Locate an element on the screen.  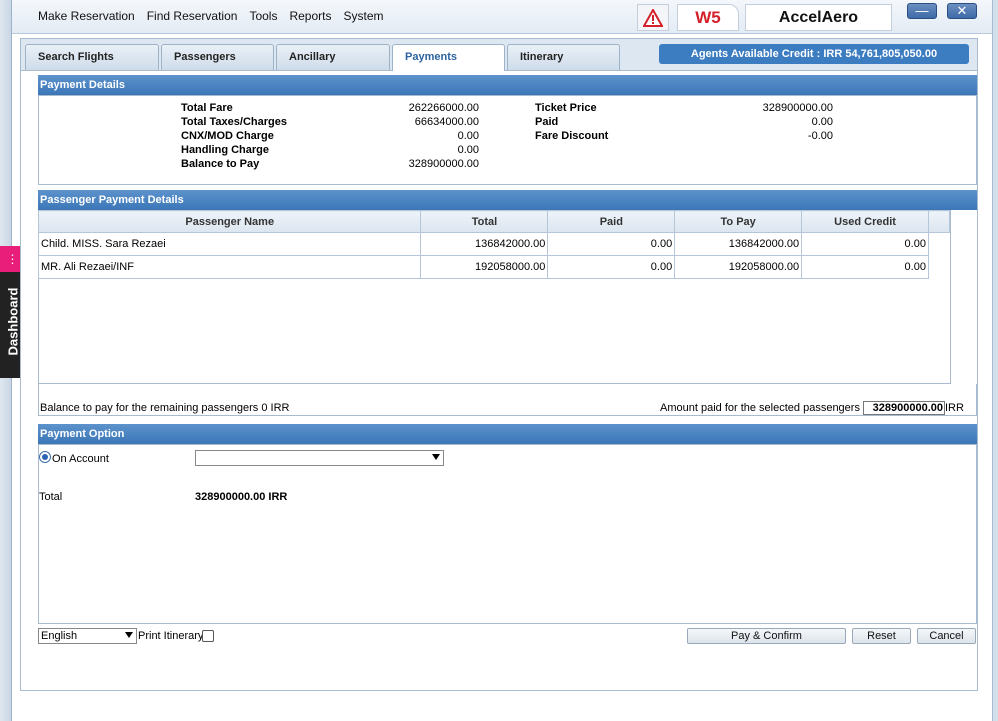
airline-code-logo: W5 is located at coordinates (708, 17).